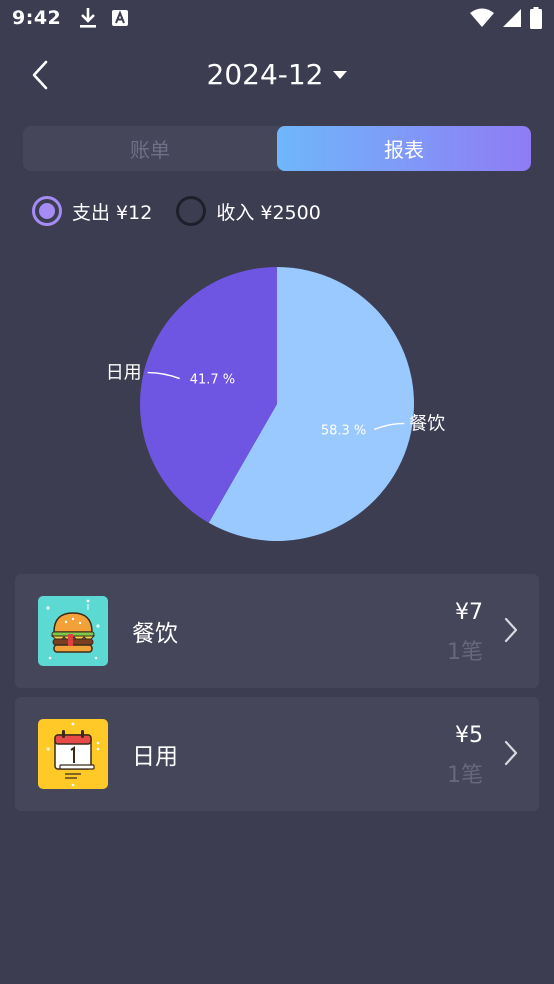 This screenshot has width=554, height=984. I want to click on tab-report-label: 报表, so click(404, 150).